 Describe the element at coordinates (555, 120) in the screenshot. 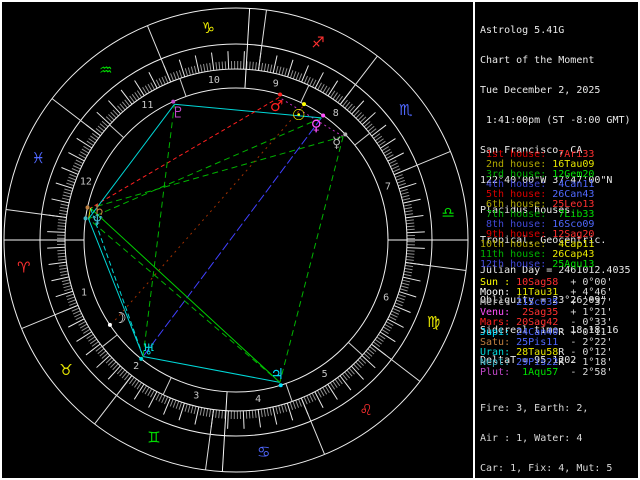

I see `chart-time: 1:41:00pm (ST -8:00 GMT)` at that location.